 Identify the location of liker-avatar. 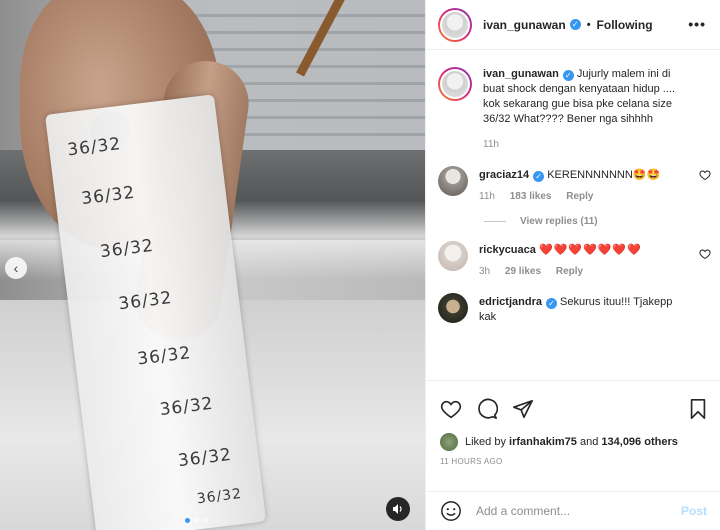
(449, 442).